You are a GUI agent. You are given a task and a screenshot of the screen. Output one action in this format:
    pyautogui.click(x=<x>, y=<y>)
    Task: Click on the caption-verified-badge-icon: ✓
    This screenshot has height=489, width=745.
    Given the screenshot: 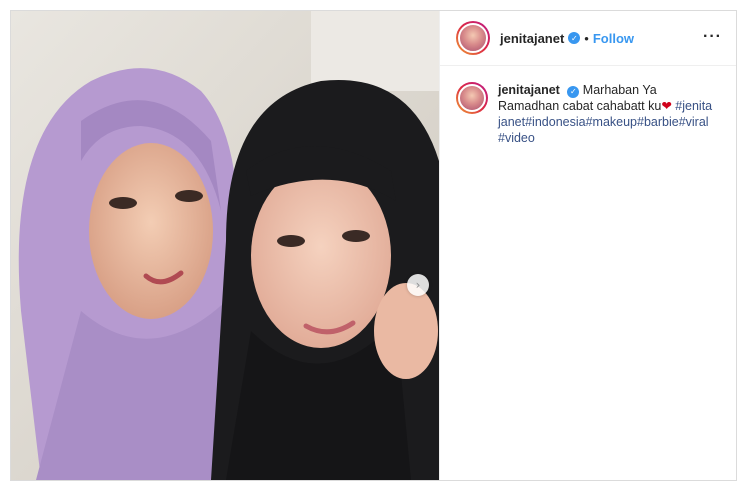 What is the action you would take?
    pyautogui.click(x=573, y=92)
    